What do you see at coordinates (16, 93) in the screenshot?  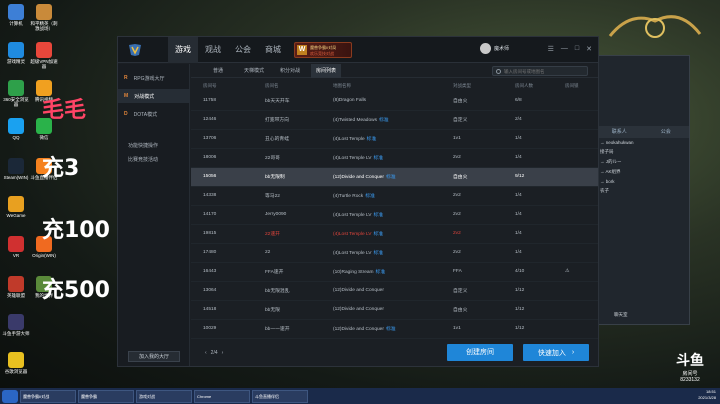 I see `desktop-icon: 360安全浏览器` at bounding box center [16, 93].